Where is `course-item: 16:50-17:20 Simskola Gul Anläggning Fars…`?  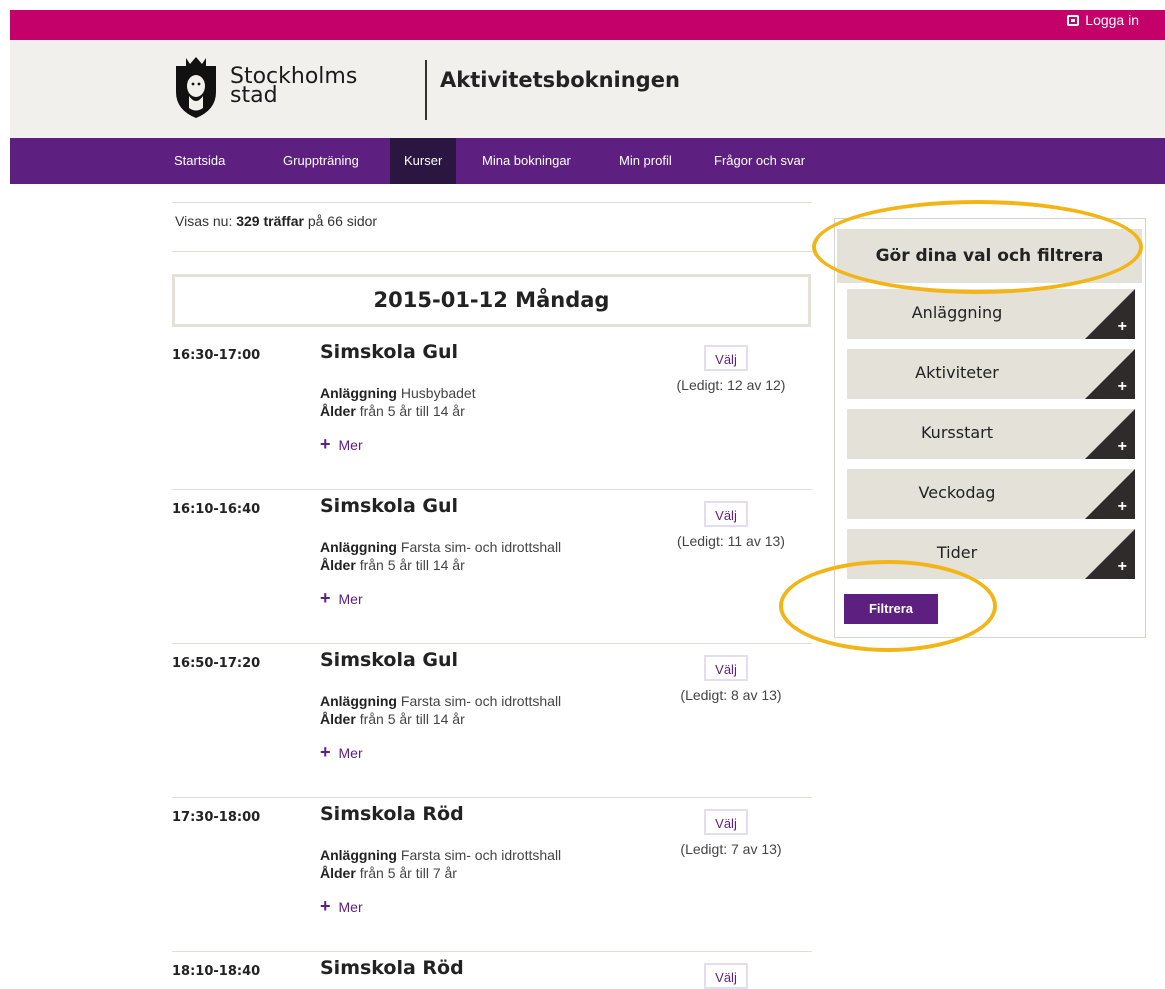
course-item: 16:50-17:20 Simskola Gul Anläggning Fars… is located at coordinates (492, 720).